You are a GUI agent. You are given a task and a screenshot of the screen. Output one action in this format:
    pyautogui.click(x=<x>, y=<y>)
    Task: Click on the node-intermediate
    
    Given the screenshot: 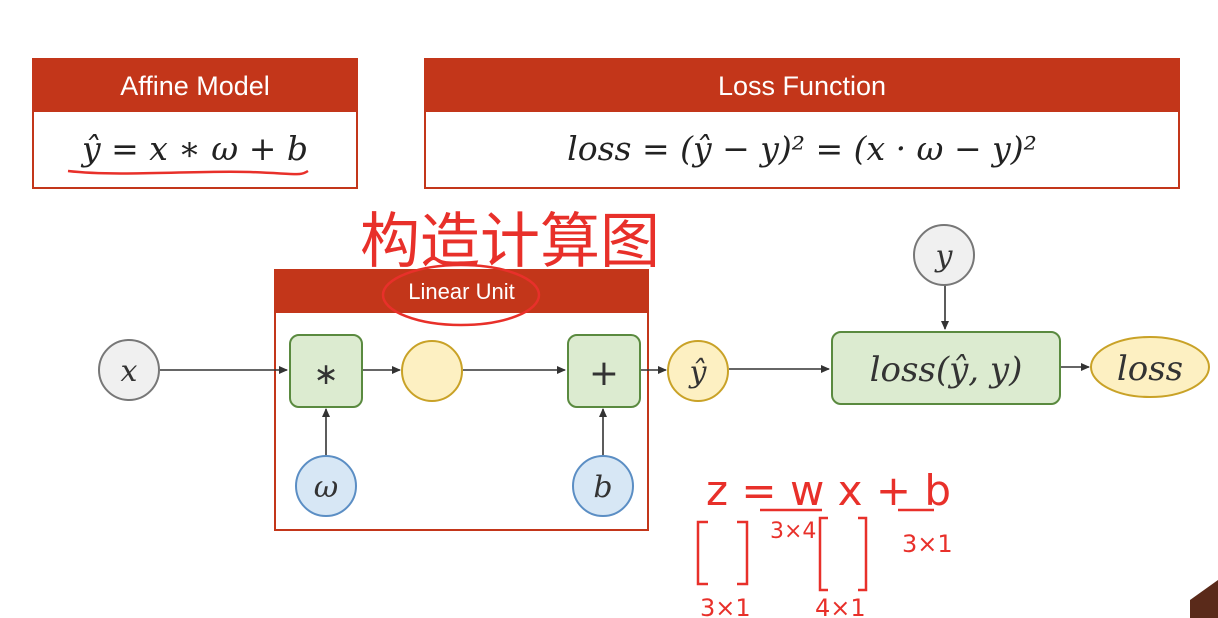 What is the action you would take?
    pyautogui.click(x=432, y=371)
    